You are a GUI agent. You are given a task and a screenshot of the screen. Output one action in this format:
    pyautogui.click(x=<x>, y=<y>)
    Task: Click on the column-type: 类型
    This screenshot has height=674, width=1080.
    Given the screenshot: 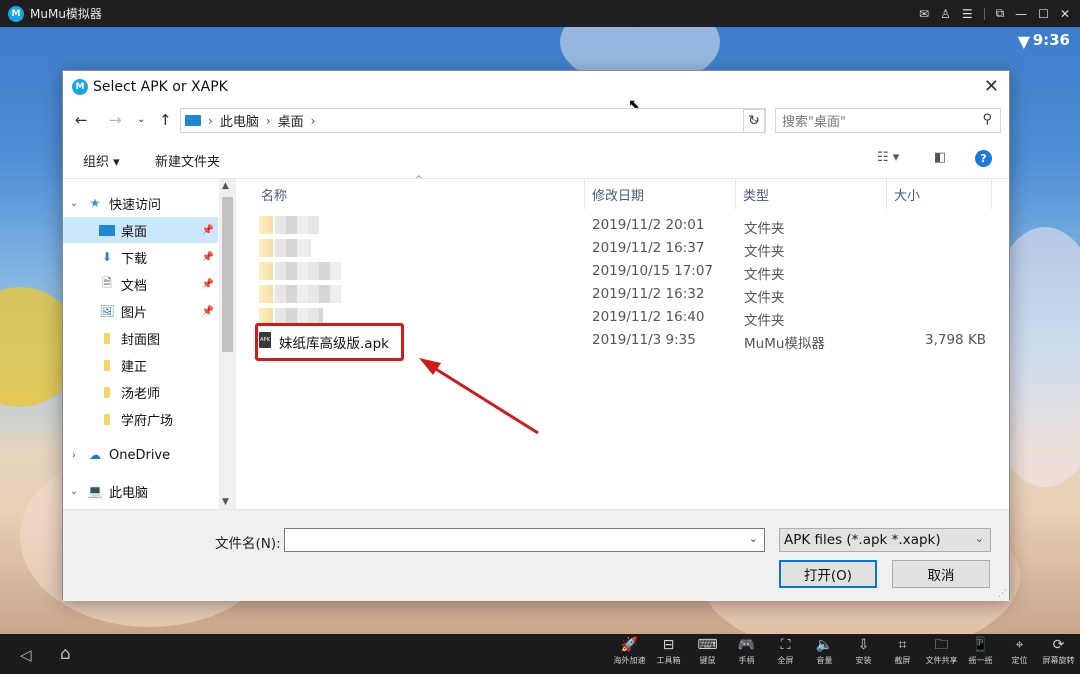 What is the action you would take?
    pyautogui.click(x=756, y=194)
    